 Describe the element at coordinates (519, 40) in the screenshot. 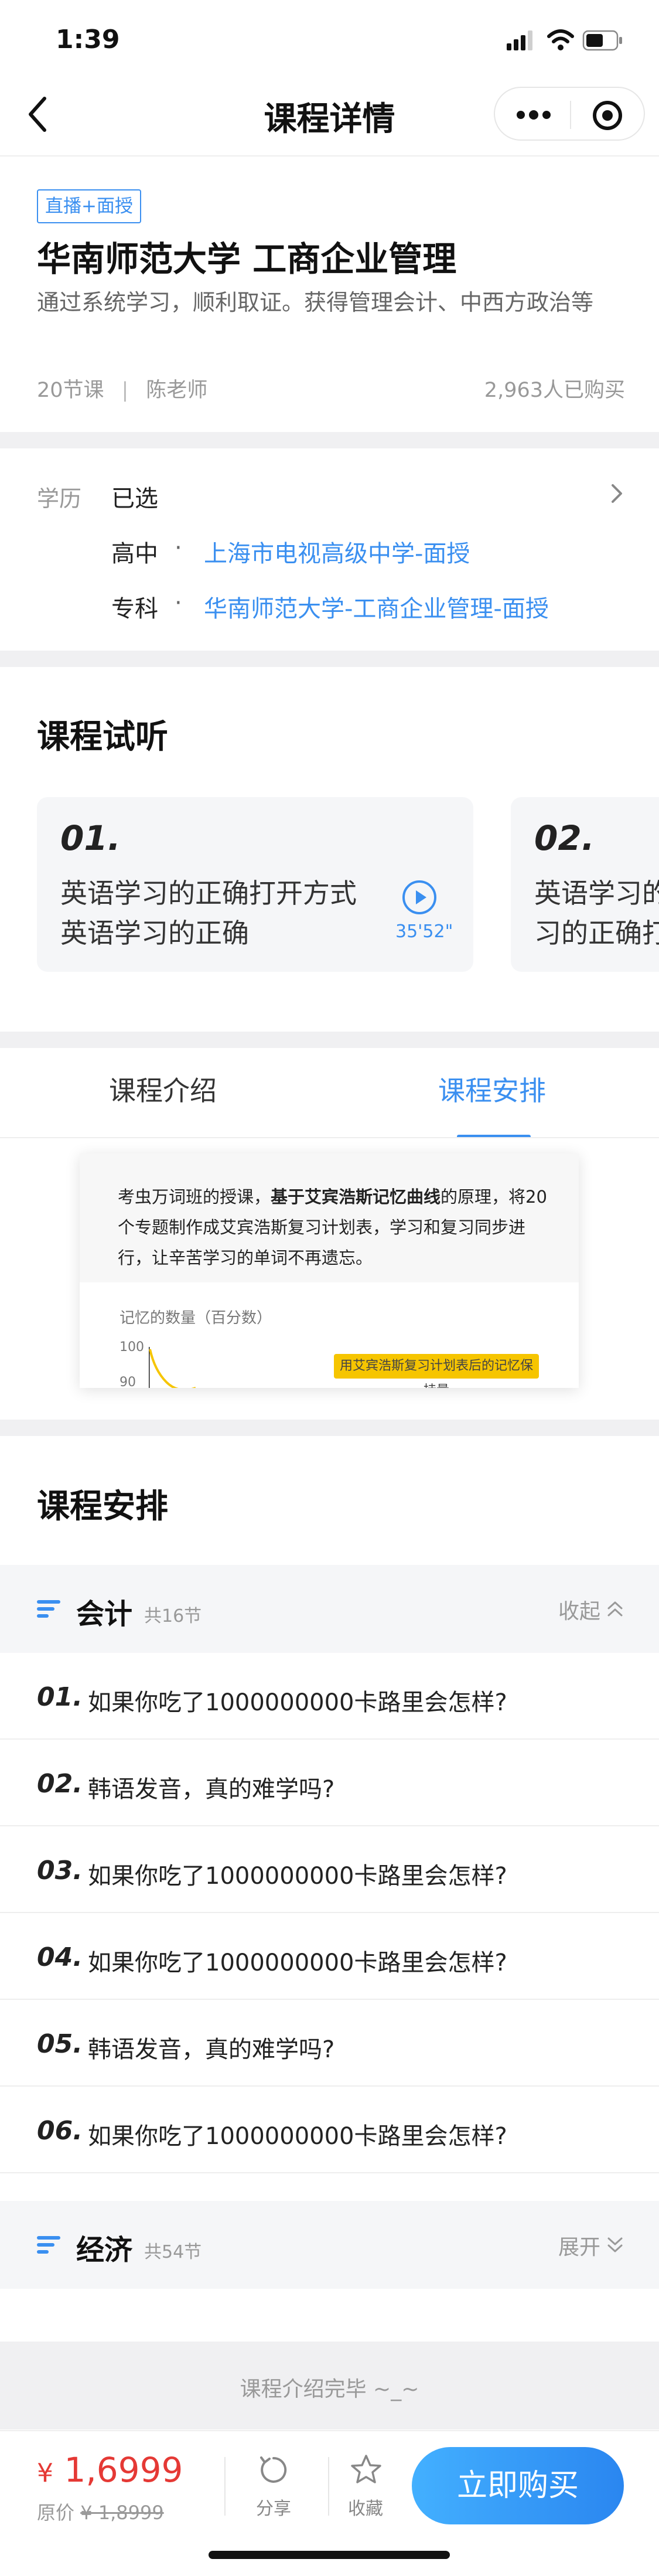

I see `signal-icon` at that location.